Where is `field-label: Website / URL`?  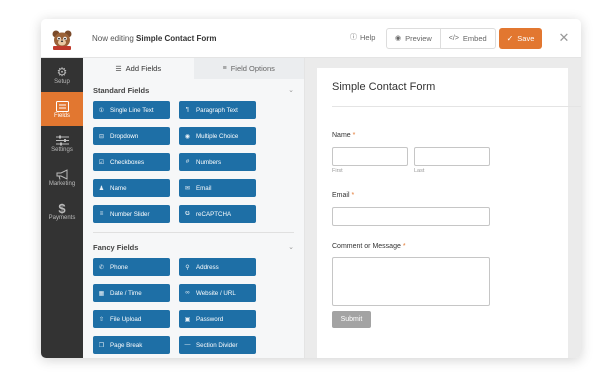 field-label: Website / URL is located at coordinates (216, 293).